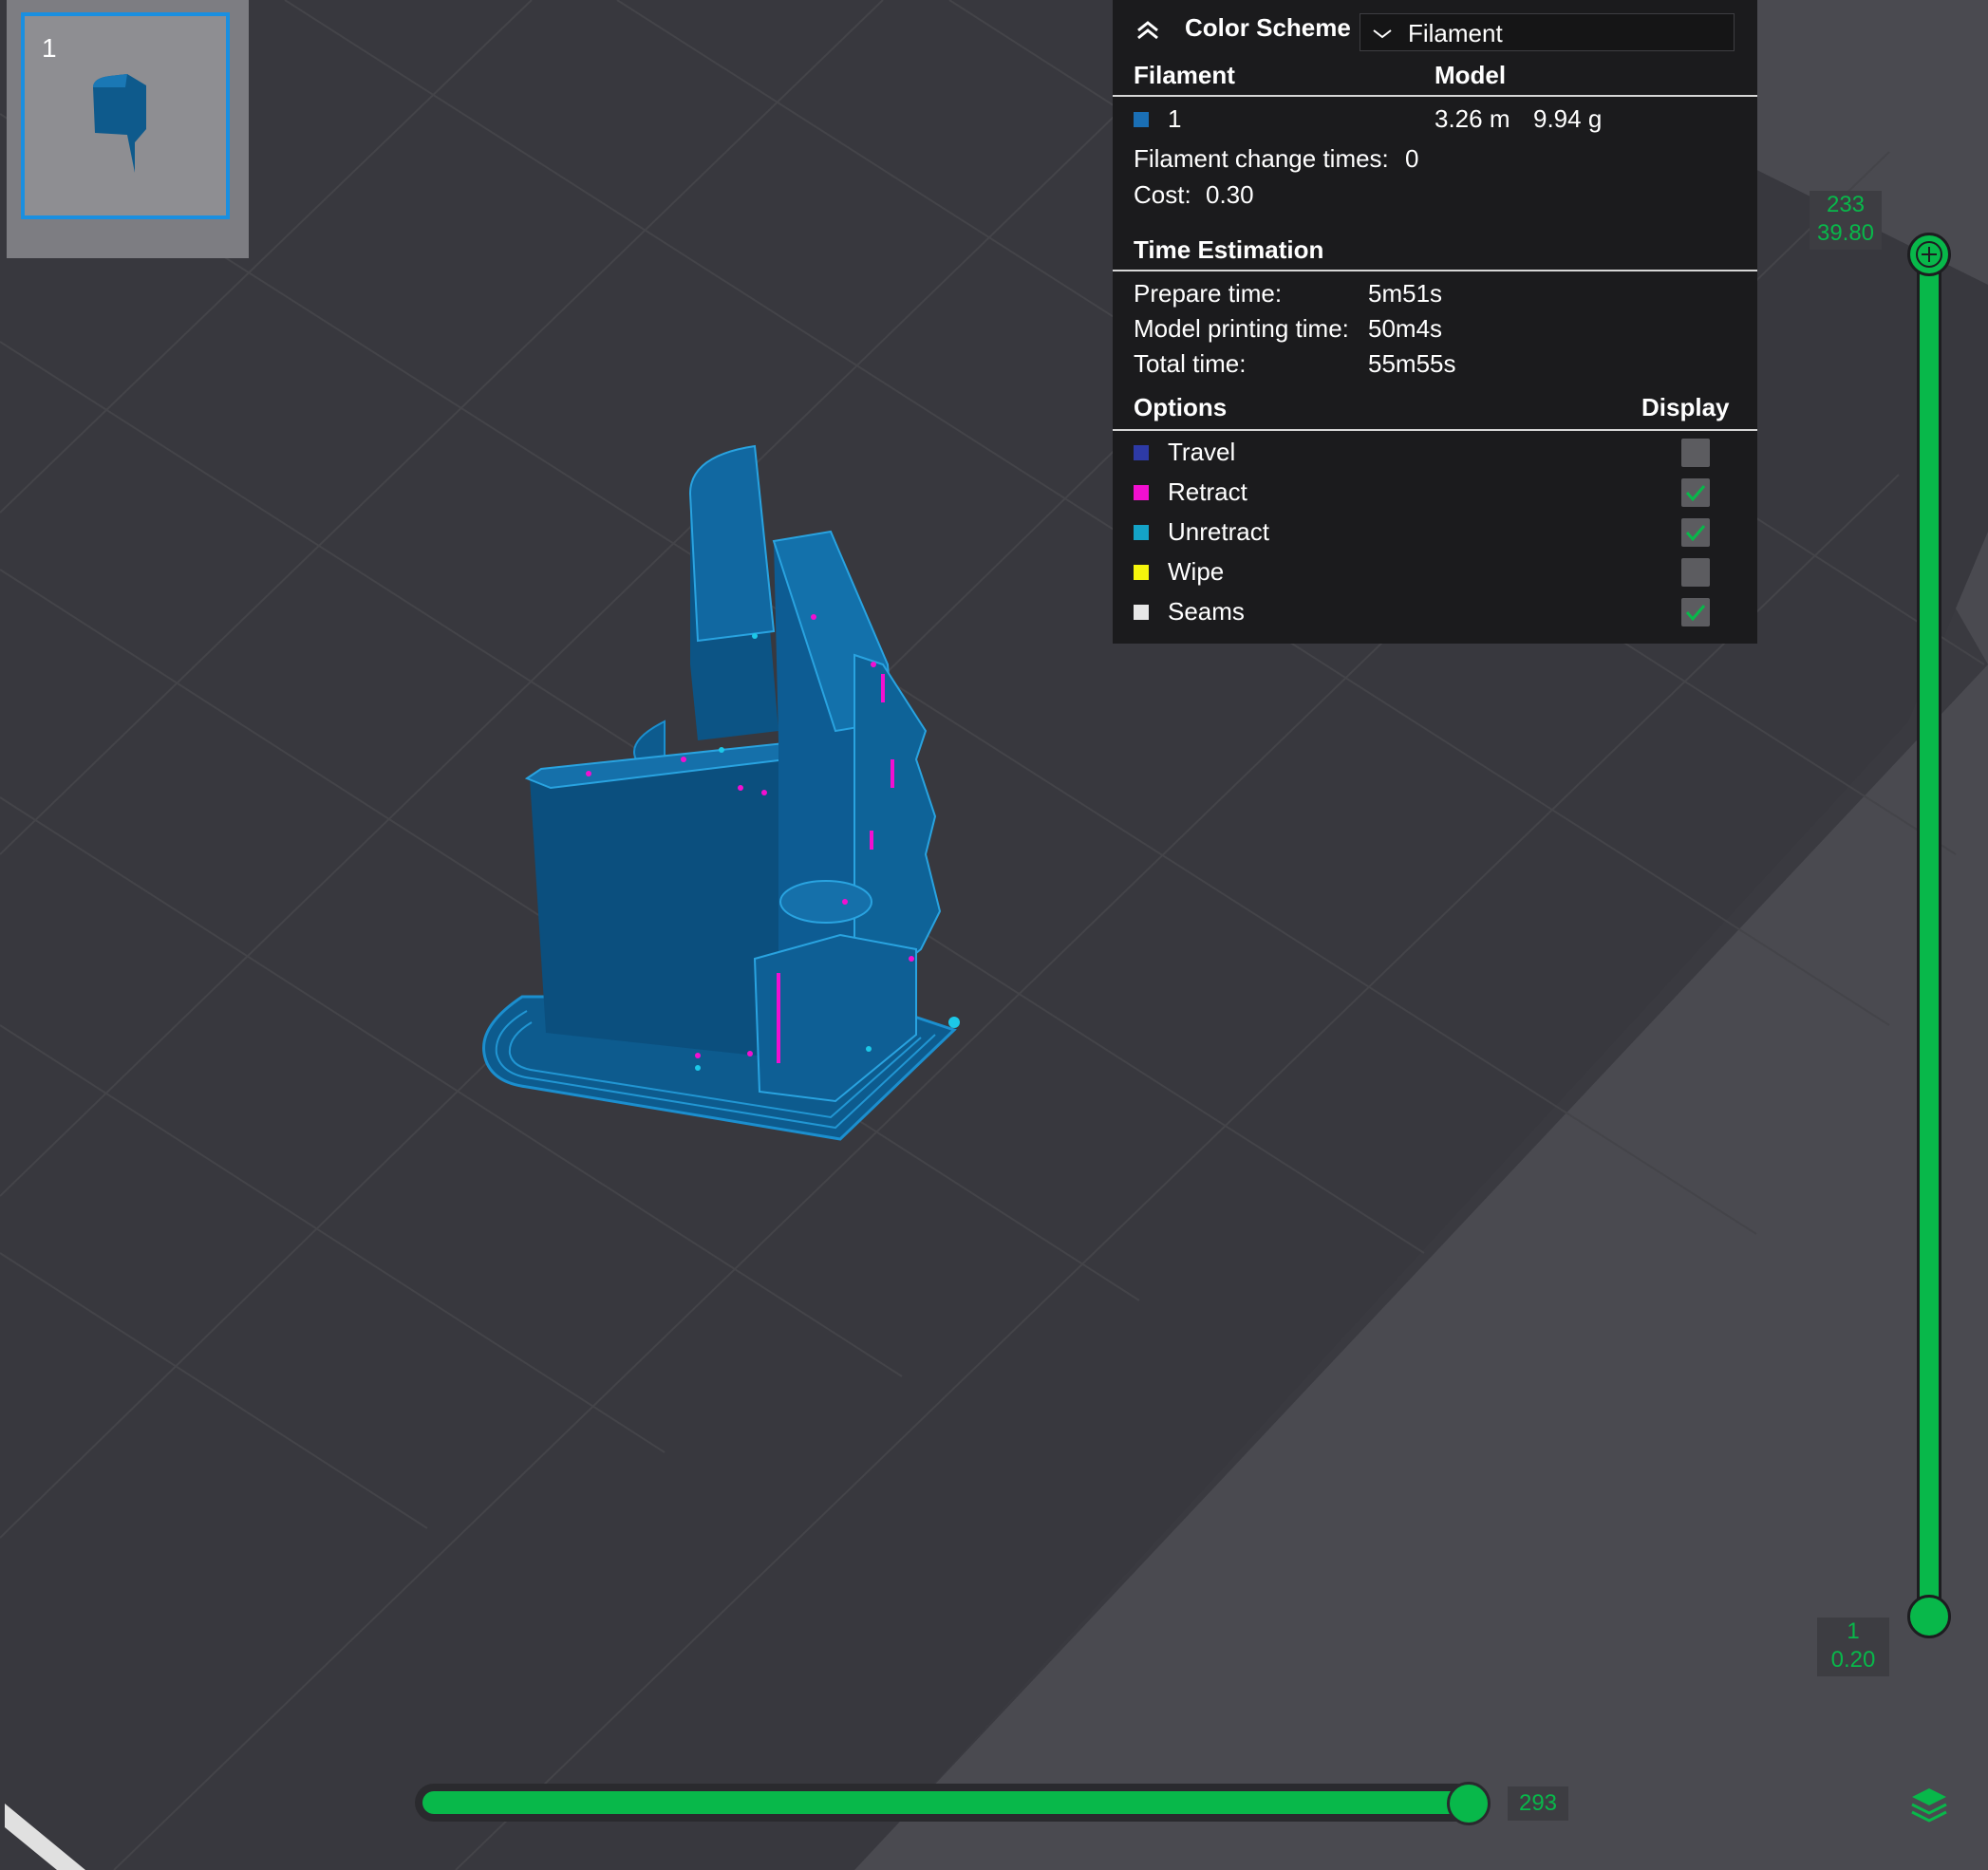  I want to click on layer-slider-bottom-handle, so click(1929, 1616).